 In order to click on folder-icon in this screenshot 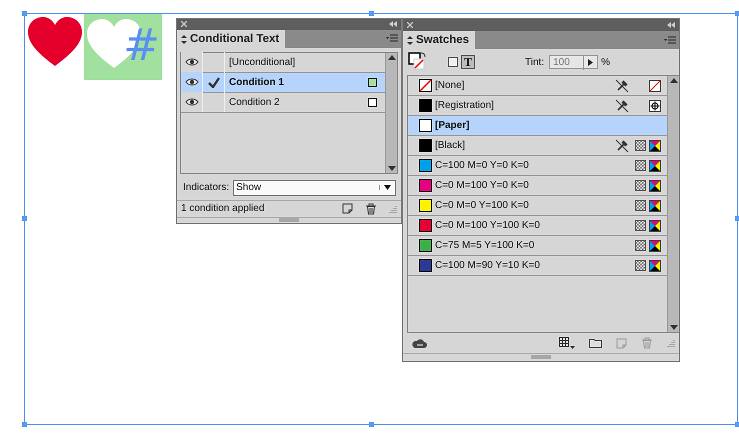, I will do `click(595, 343)`.